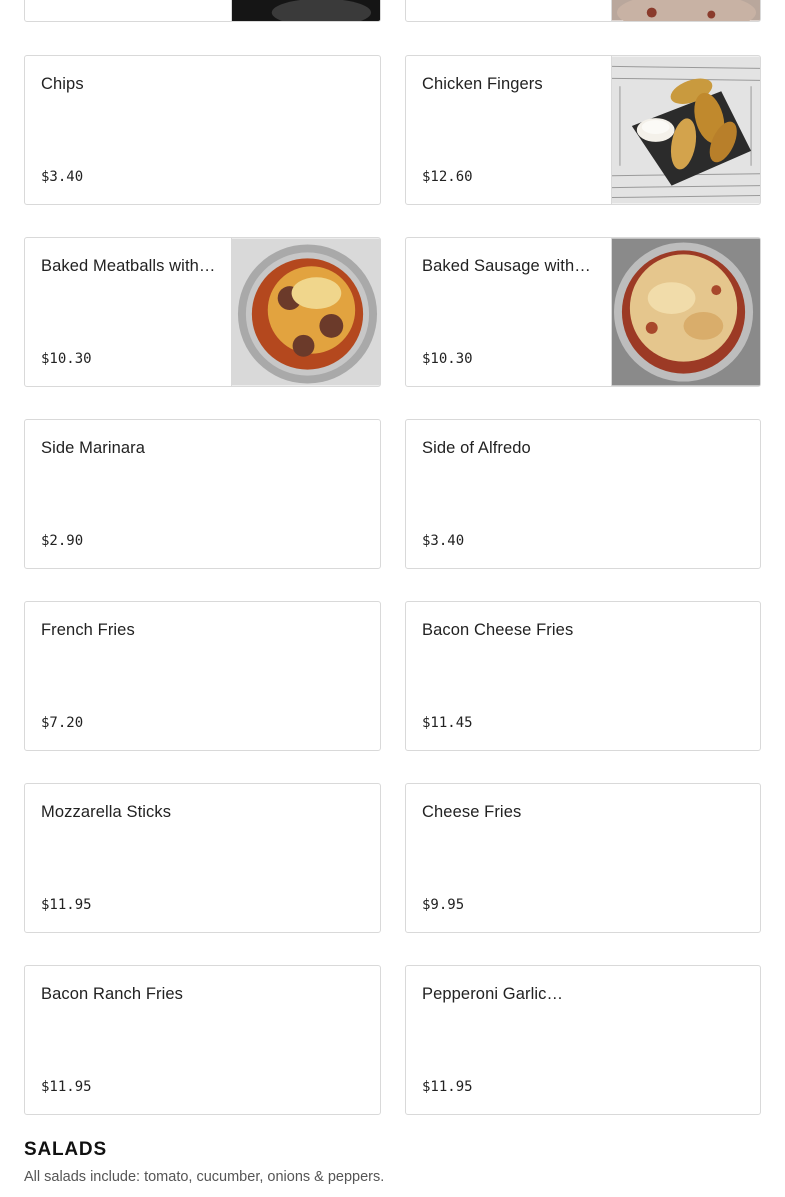 This screenshot has width=785, height=1197. Describe the element at coordinates (482, 84) in the screenshot. I see `menu-item-name: Chicken Fingers` at that location.